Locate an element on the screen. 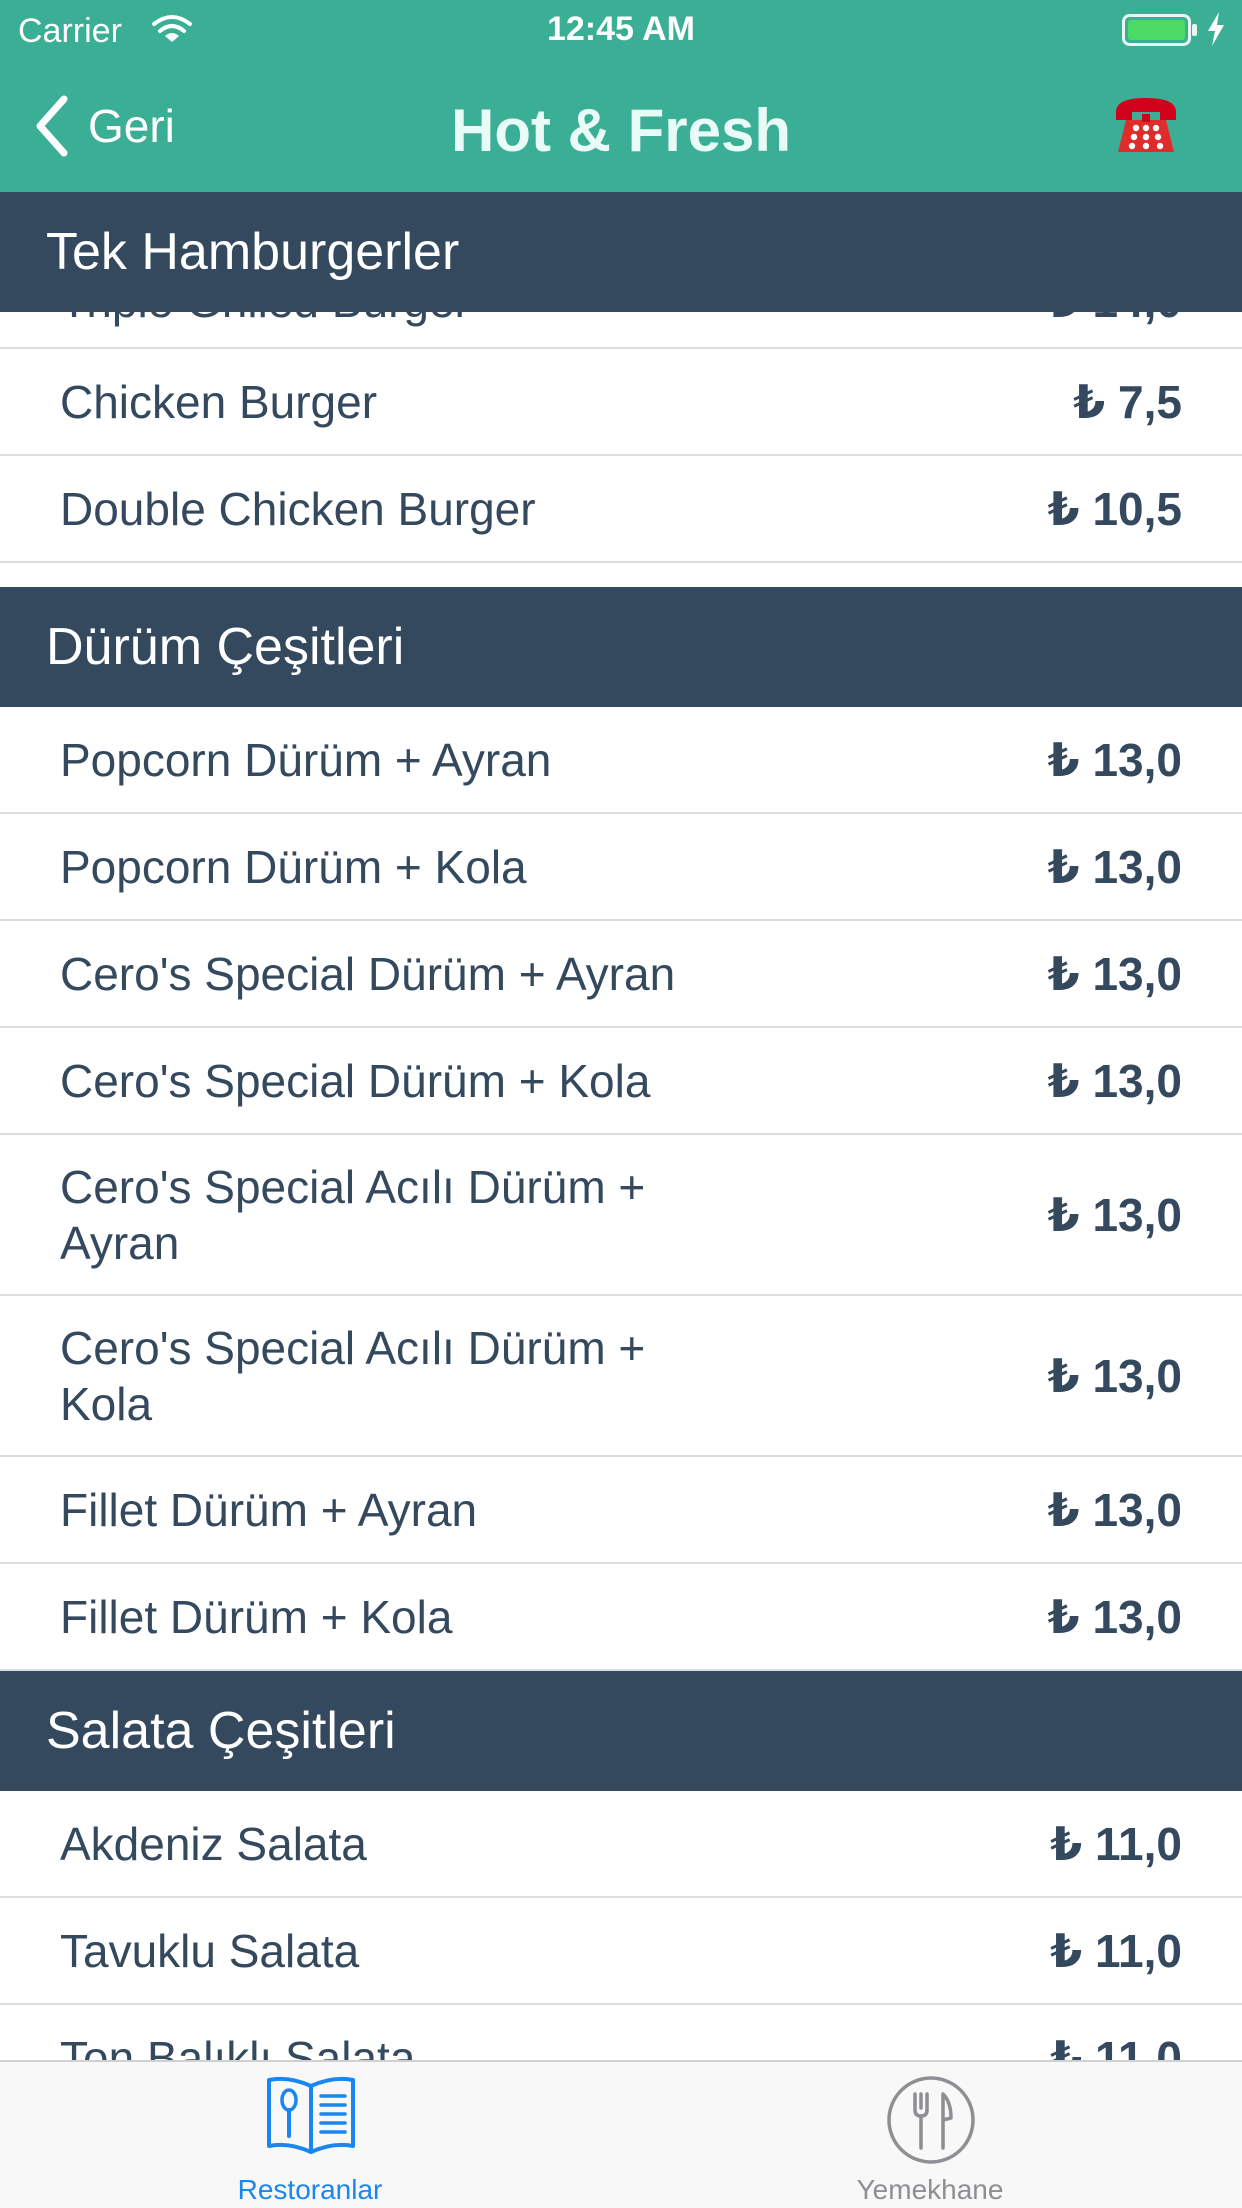 The image size is (1242, 2208). section-header: Dürüm Çeşitleri is located at coordinates (621, 647).